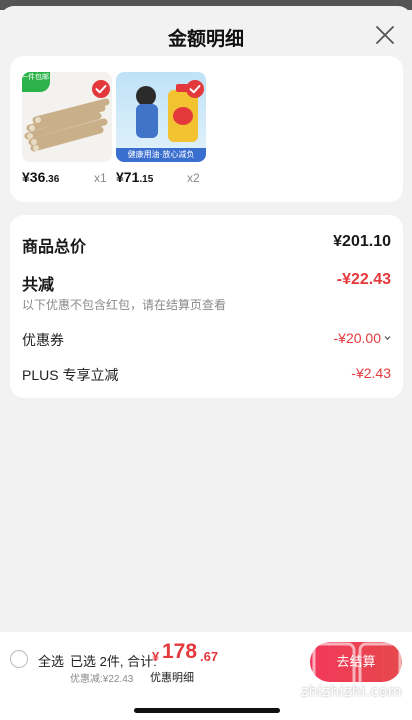 Image resolution: width=412 pixels, height=720 pixels. I want to click on price-integer: ¥36, so click(34, 177).